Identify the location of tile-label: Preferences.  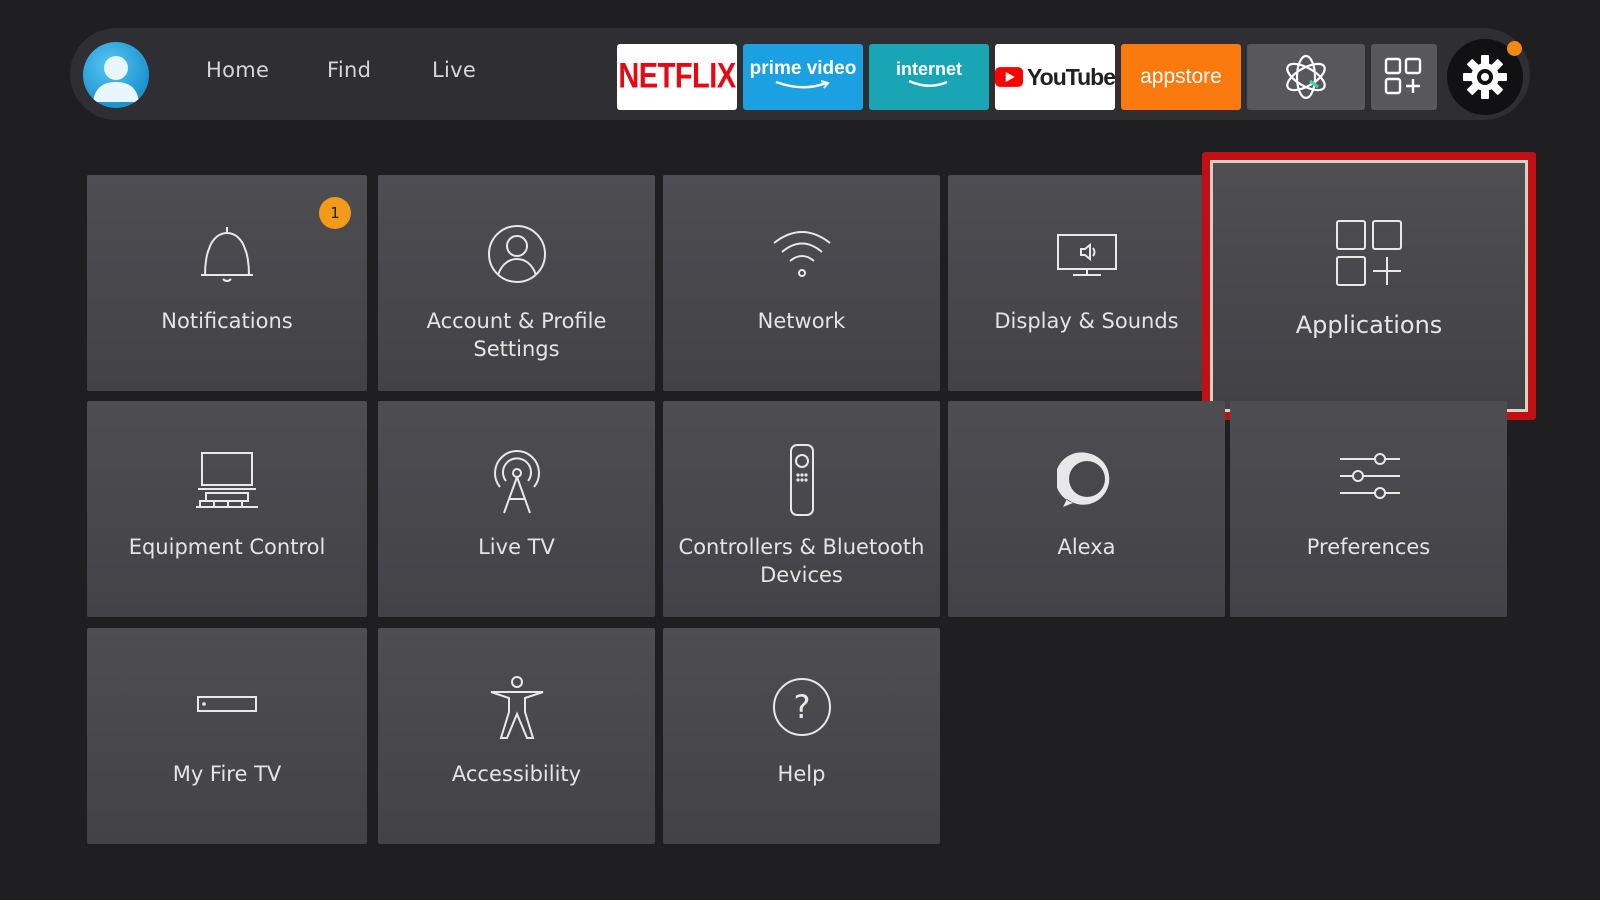
(1368, 547).